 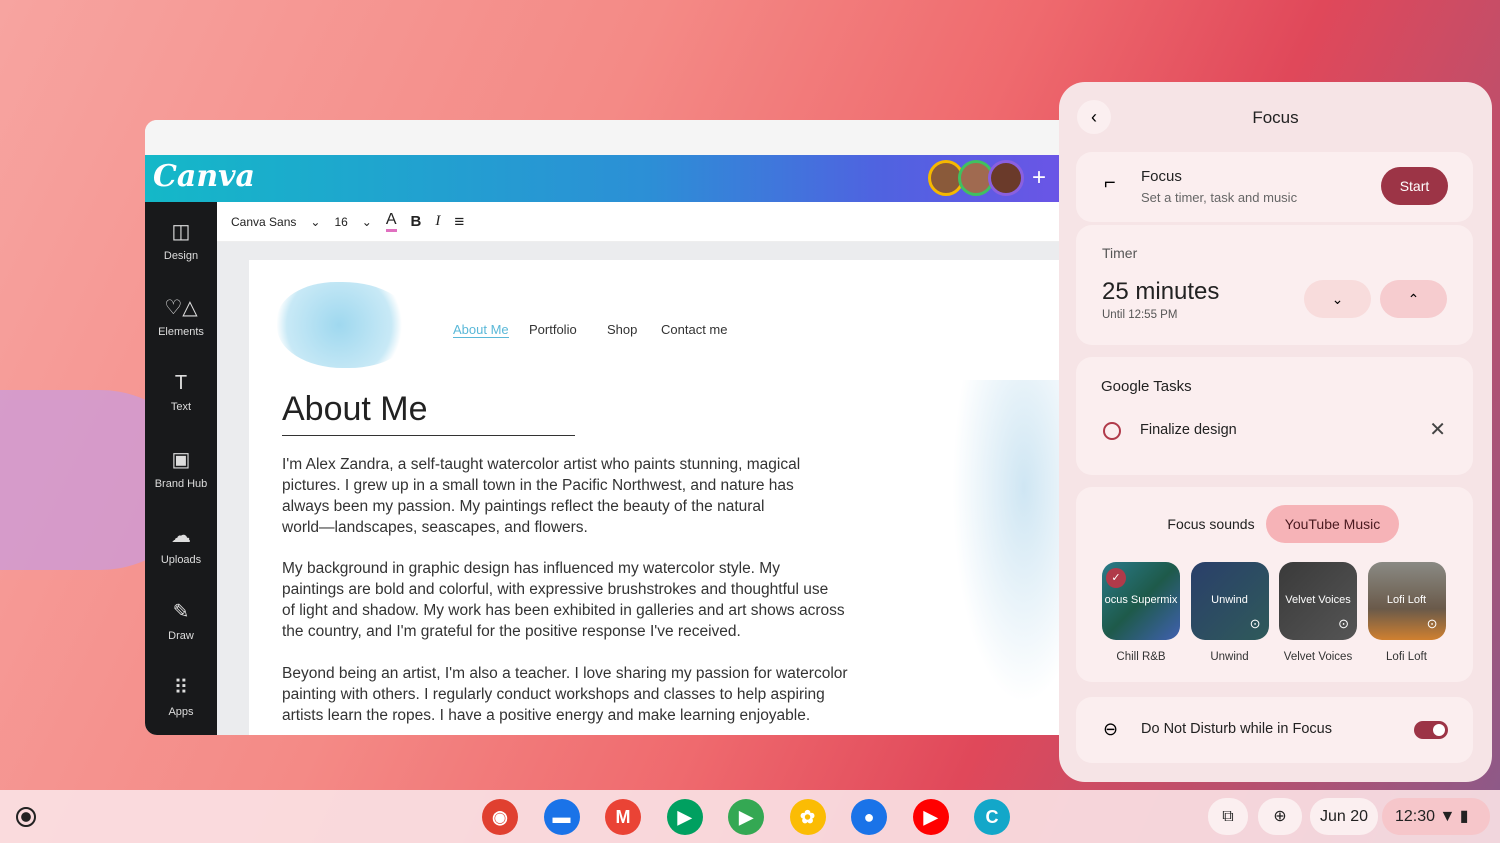 What do you see at coordinates (346, 325) in the screenshot?
I see `watercolor-logo` at bounding box center [346, 325].